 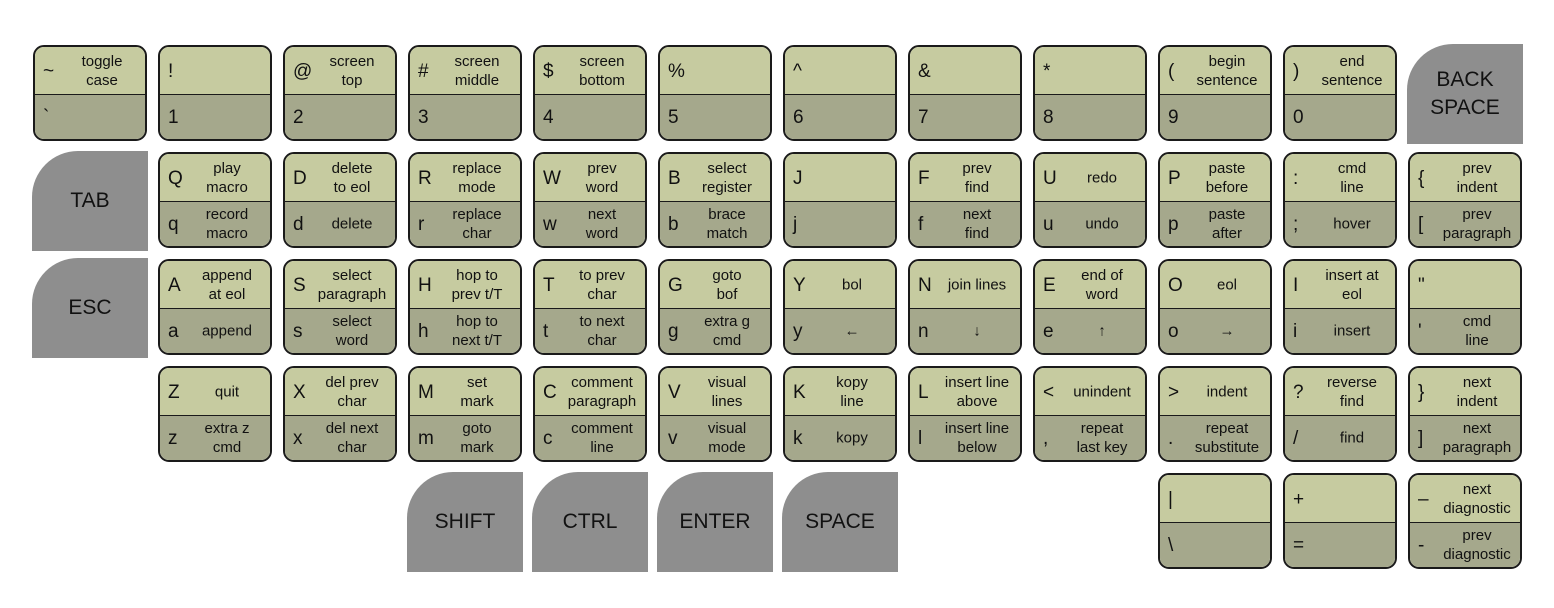 What do you see at coordinates (674, 392) in the screenshot?
I see `key-top-char: V` at bounding box center [674, 392].